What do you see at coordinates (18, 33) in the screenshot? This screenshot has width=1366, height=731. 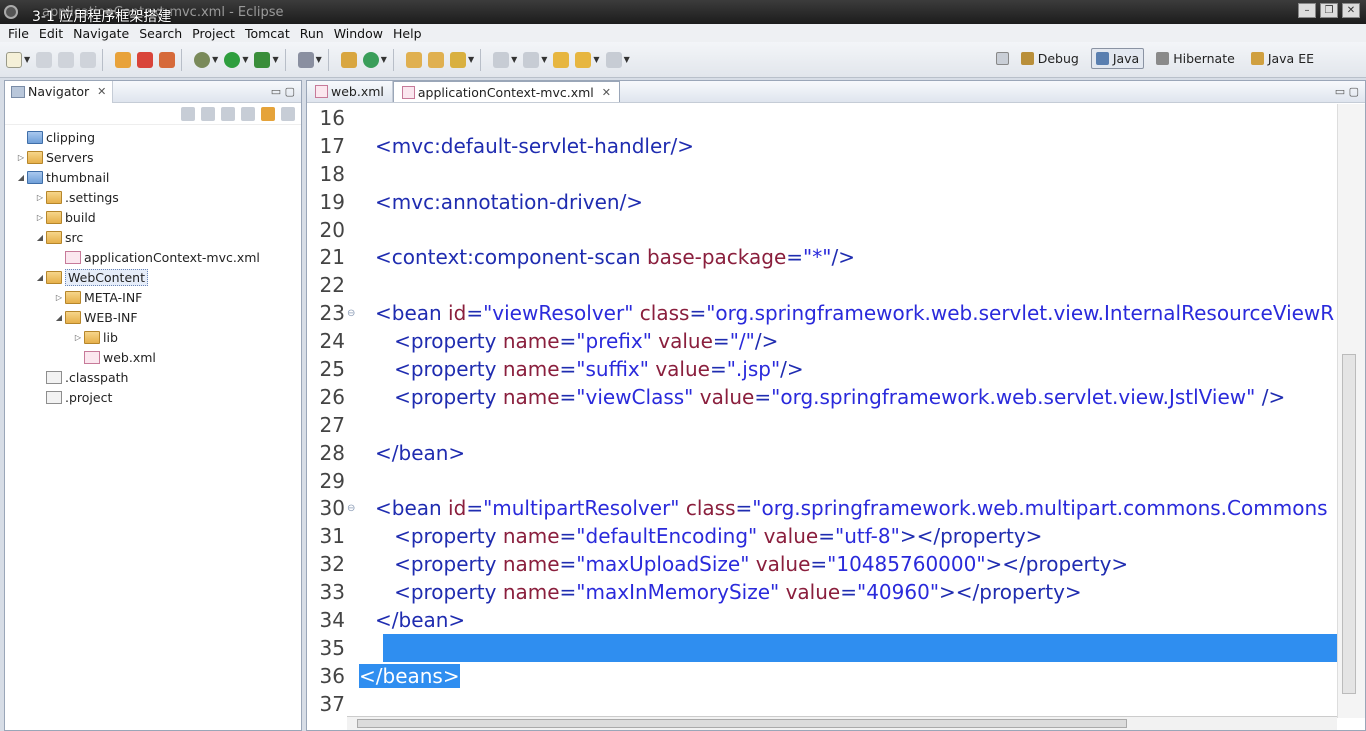 I see `menu-file: File` at bounding box center [18, 33].